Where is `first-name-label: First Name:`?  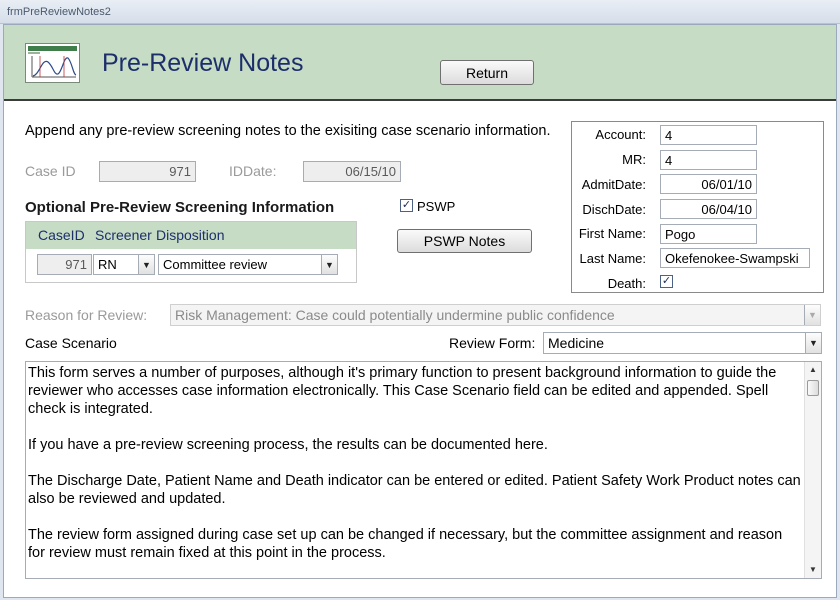 first-name-label: First Name: is located at coordinates (612, 233).